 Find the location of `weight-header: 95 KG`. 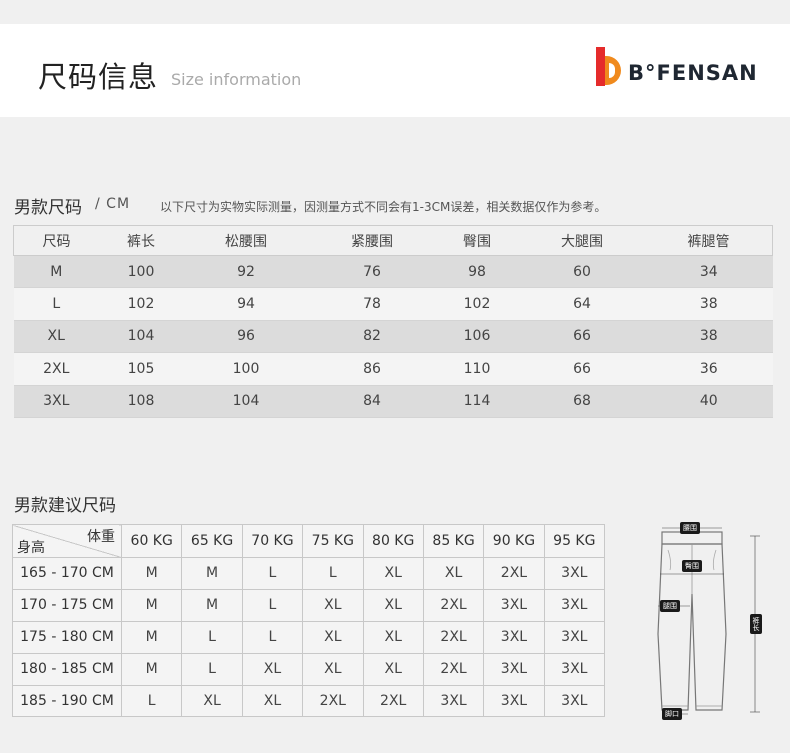

weight-header: 95 KG is located at coordinates (574, 541).